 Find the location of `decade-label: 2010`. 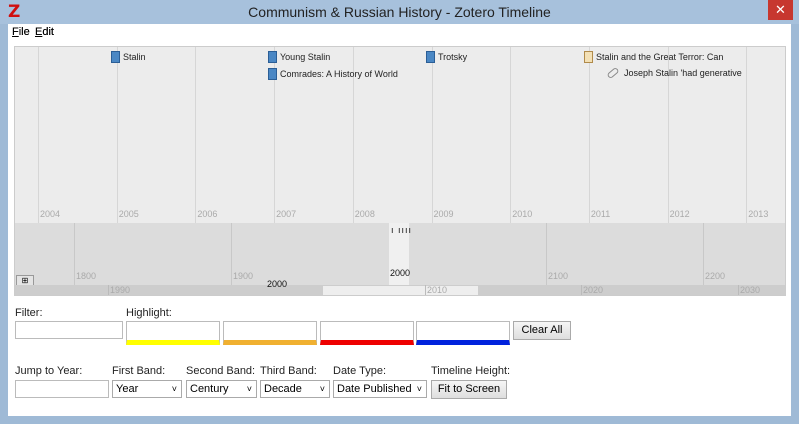

decade-label: 2010 is located at coordinates (437, 290).